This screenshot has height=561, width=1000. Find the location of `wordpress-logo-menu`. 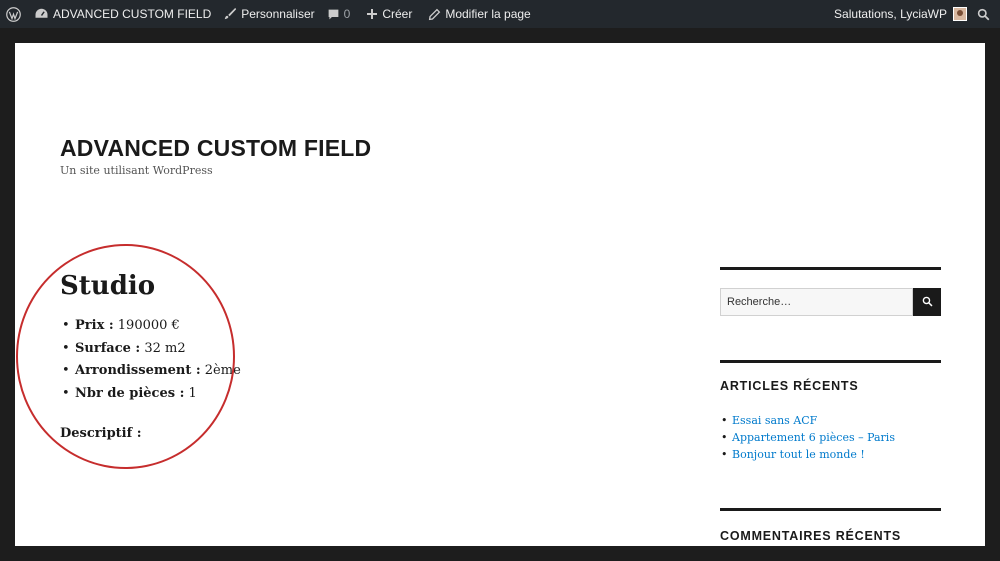

wordpress-logo-menu is located at coordinates (14, 14).